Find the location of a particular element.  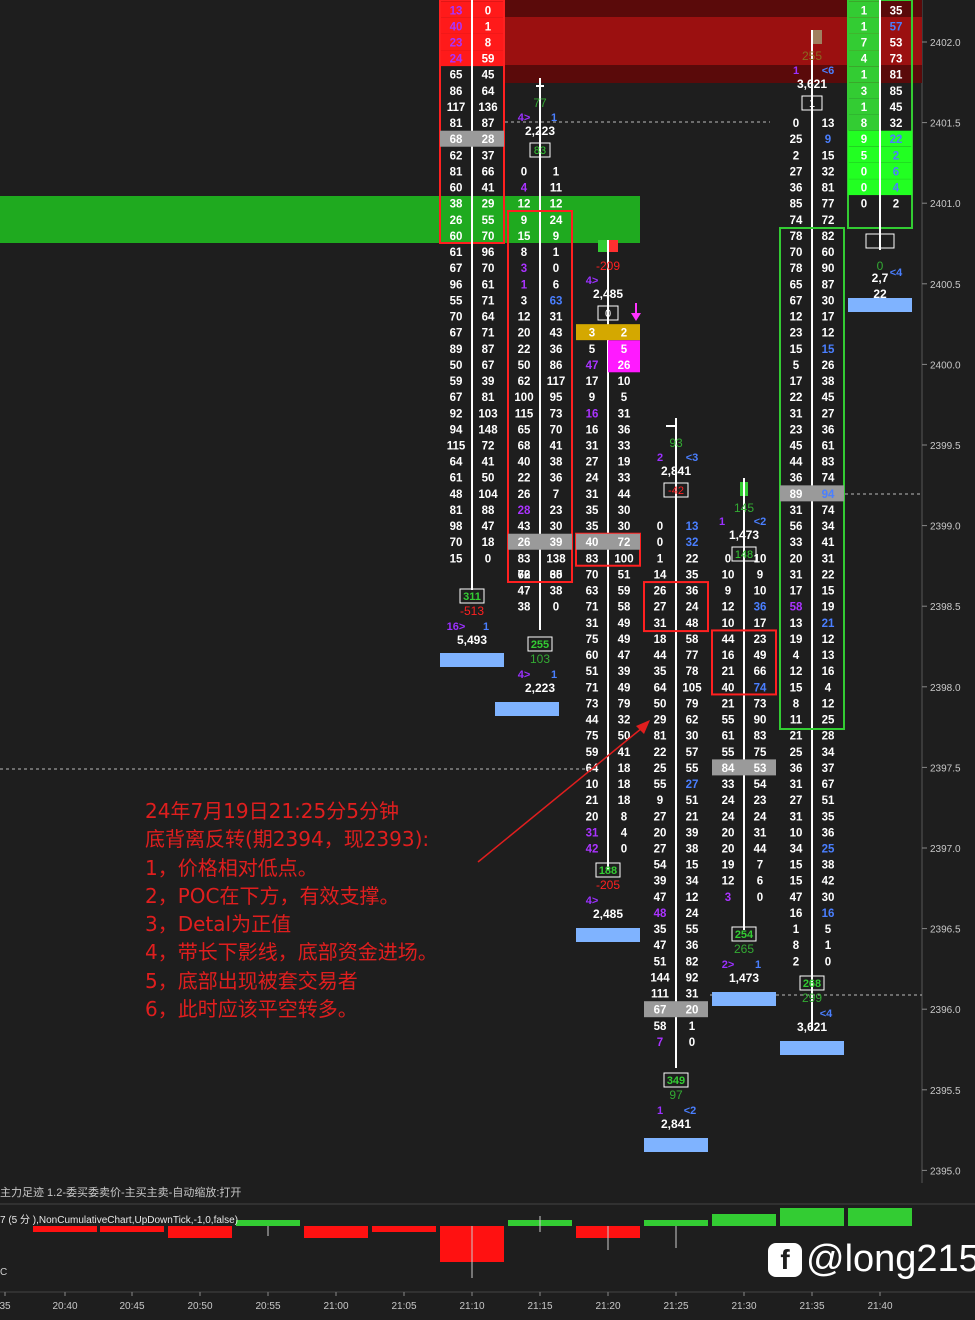

ask-volume: 13 is located at coordinates (692, 527).